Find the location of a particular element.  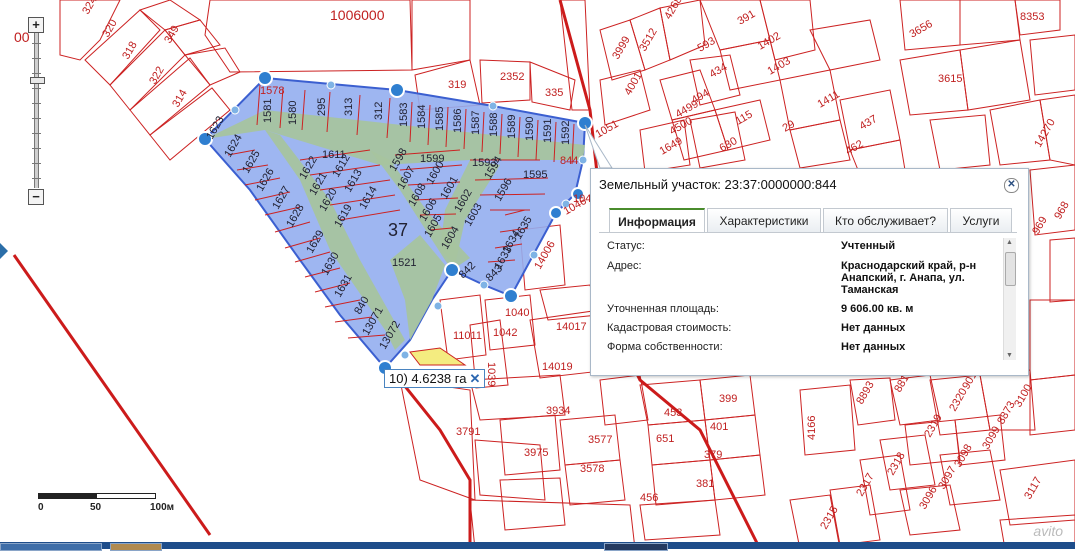

scrollbar-thumb is located at coordinates (1010, 269).